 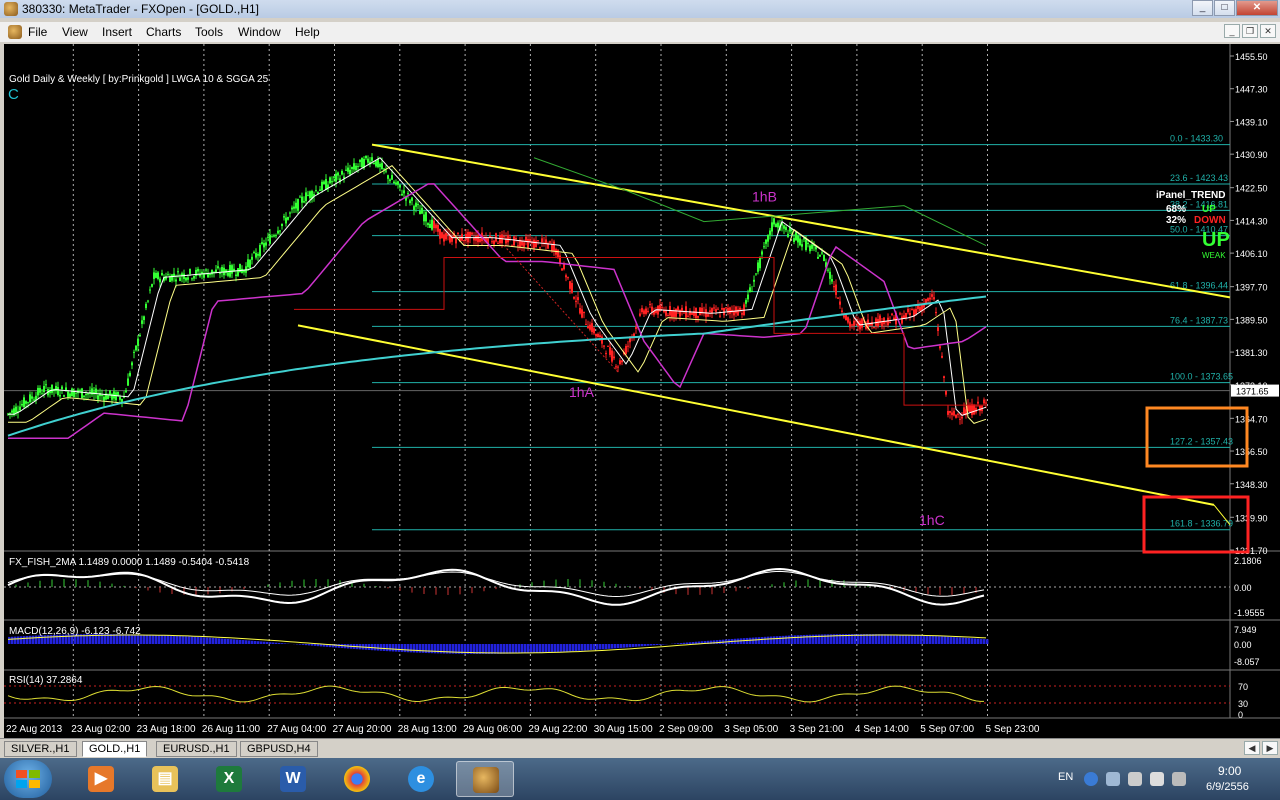 What do you see at coordinates (1224, 8) in the screenshot?
I see `maximize-button: □` at bounding box center [1224, 8].